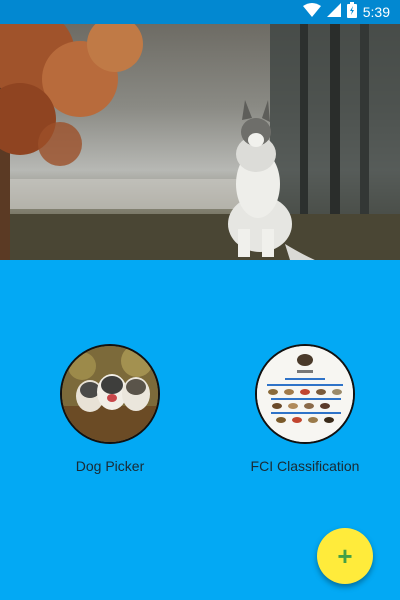  What do you see at coordinates (200, 12) in the screenshot?
I see `status-bar: 5:39` at bounding box center [200, 12].